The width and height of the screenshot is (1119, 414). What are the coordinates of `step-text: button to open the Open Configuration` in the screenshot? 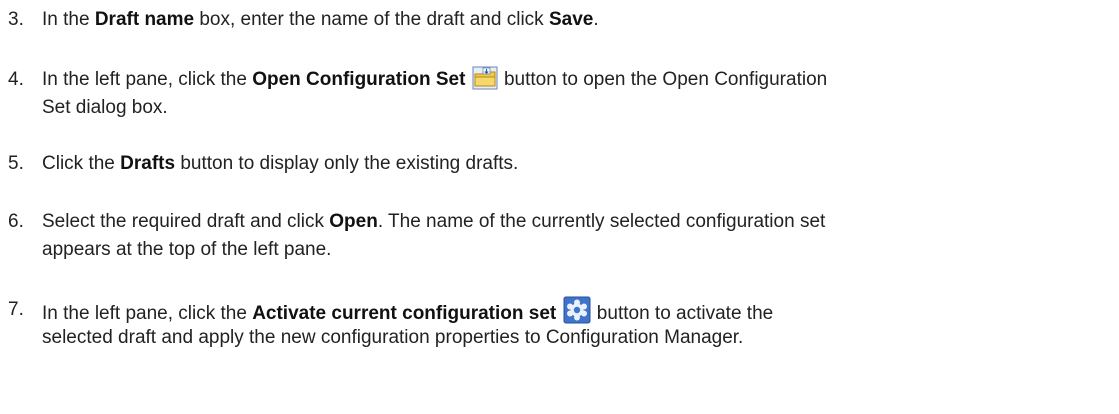 It's located at (663, 79).